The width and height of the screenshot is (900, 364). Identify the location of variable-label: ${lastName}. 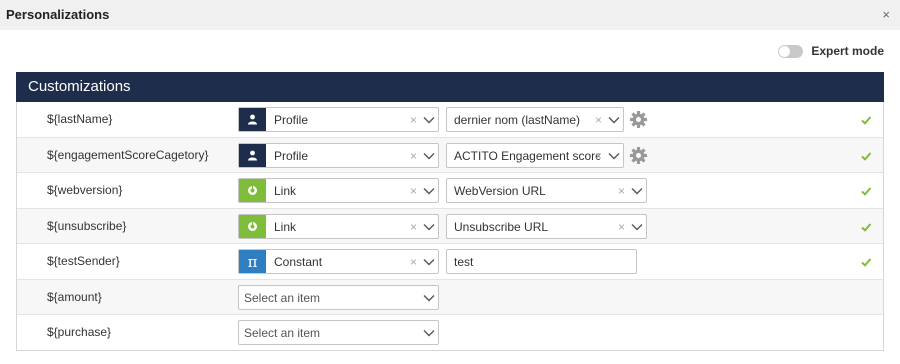
(80, 119).